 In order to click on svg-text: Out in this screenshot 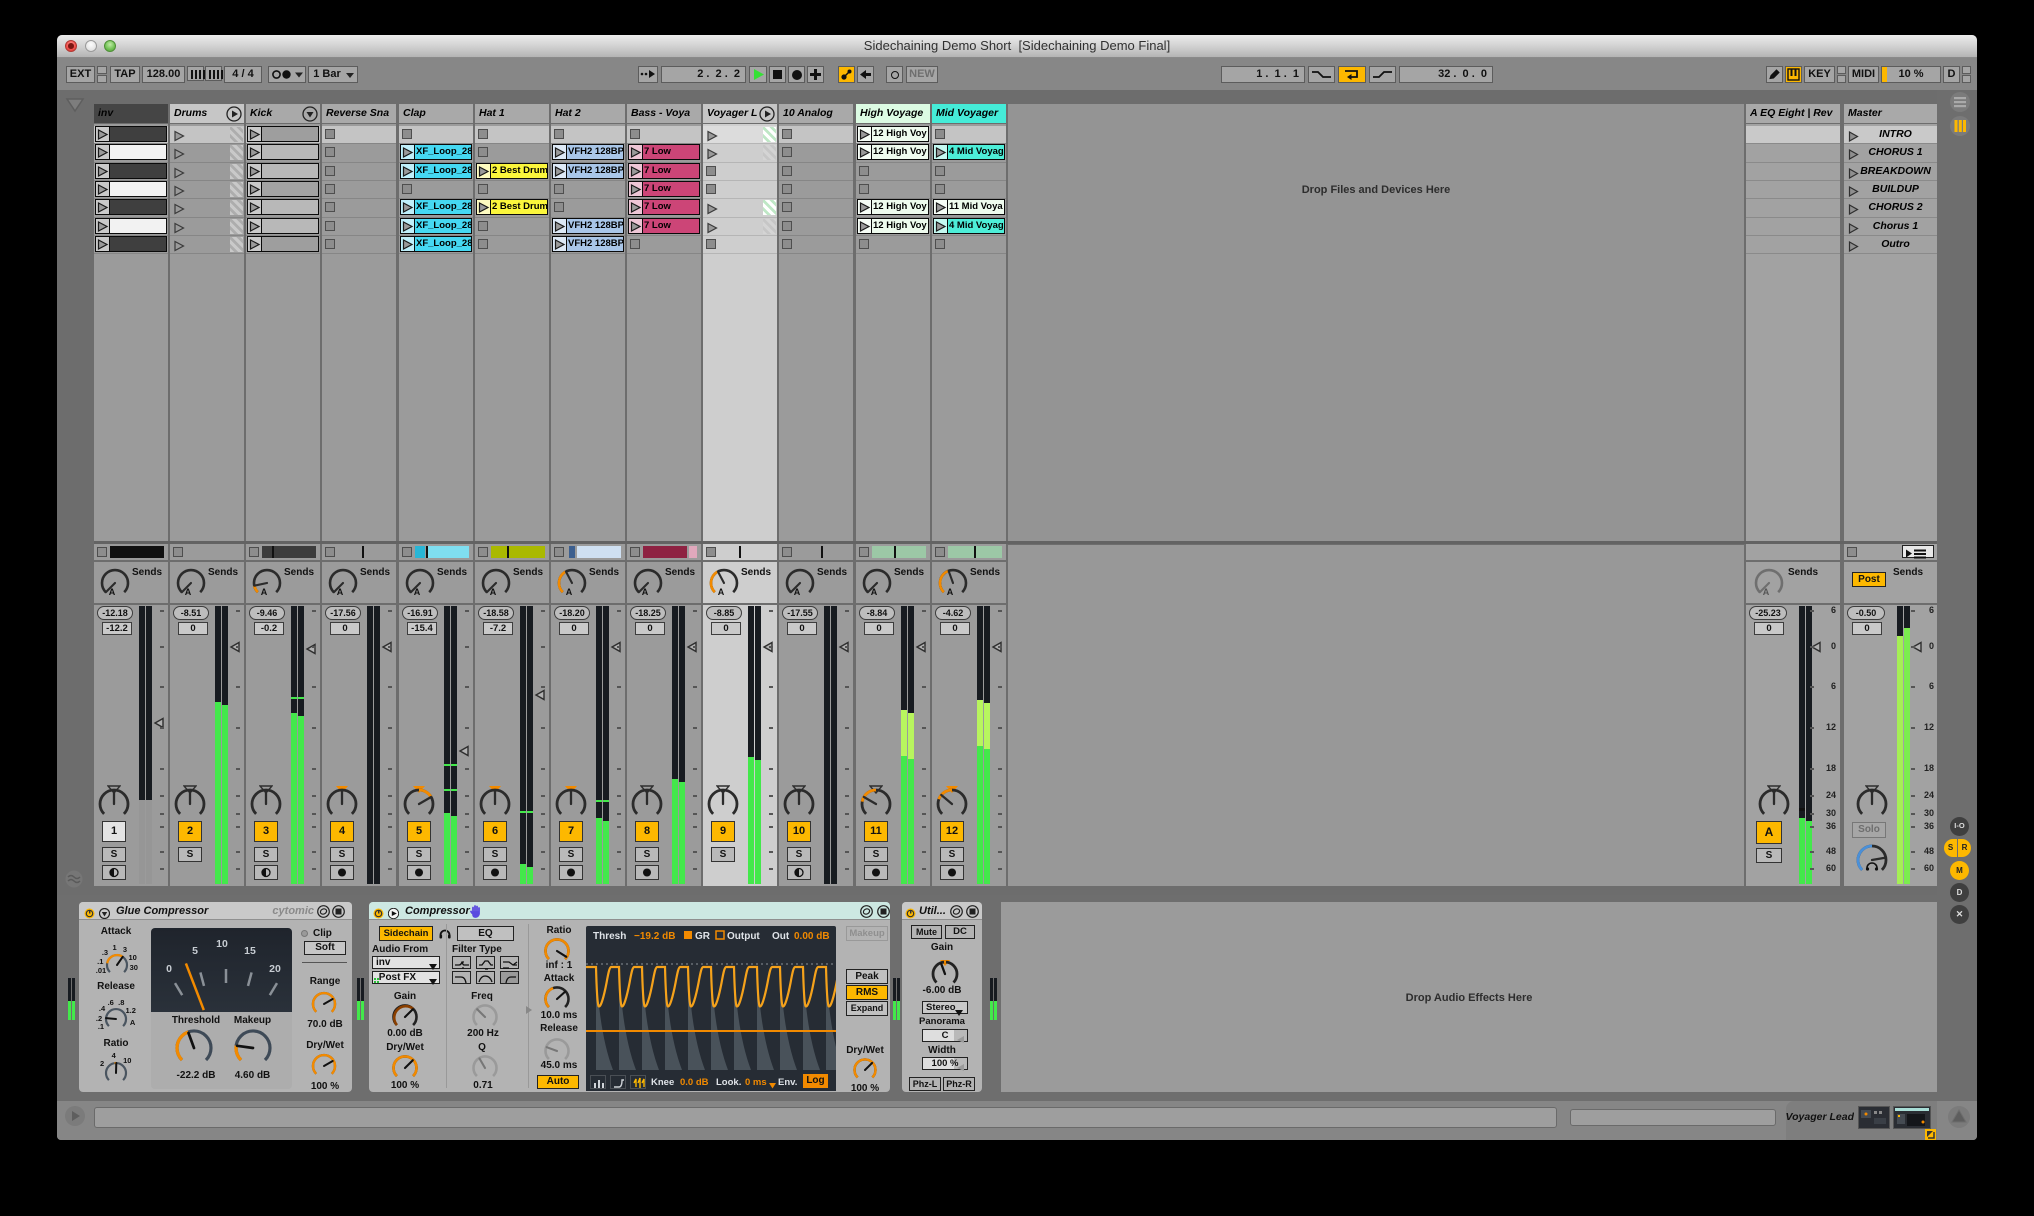, I will do `click(781, 936)`.